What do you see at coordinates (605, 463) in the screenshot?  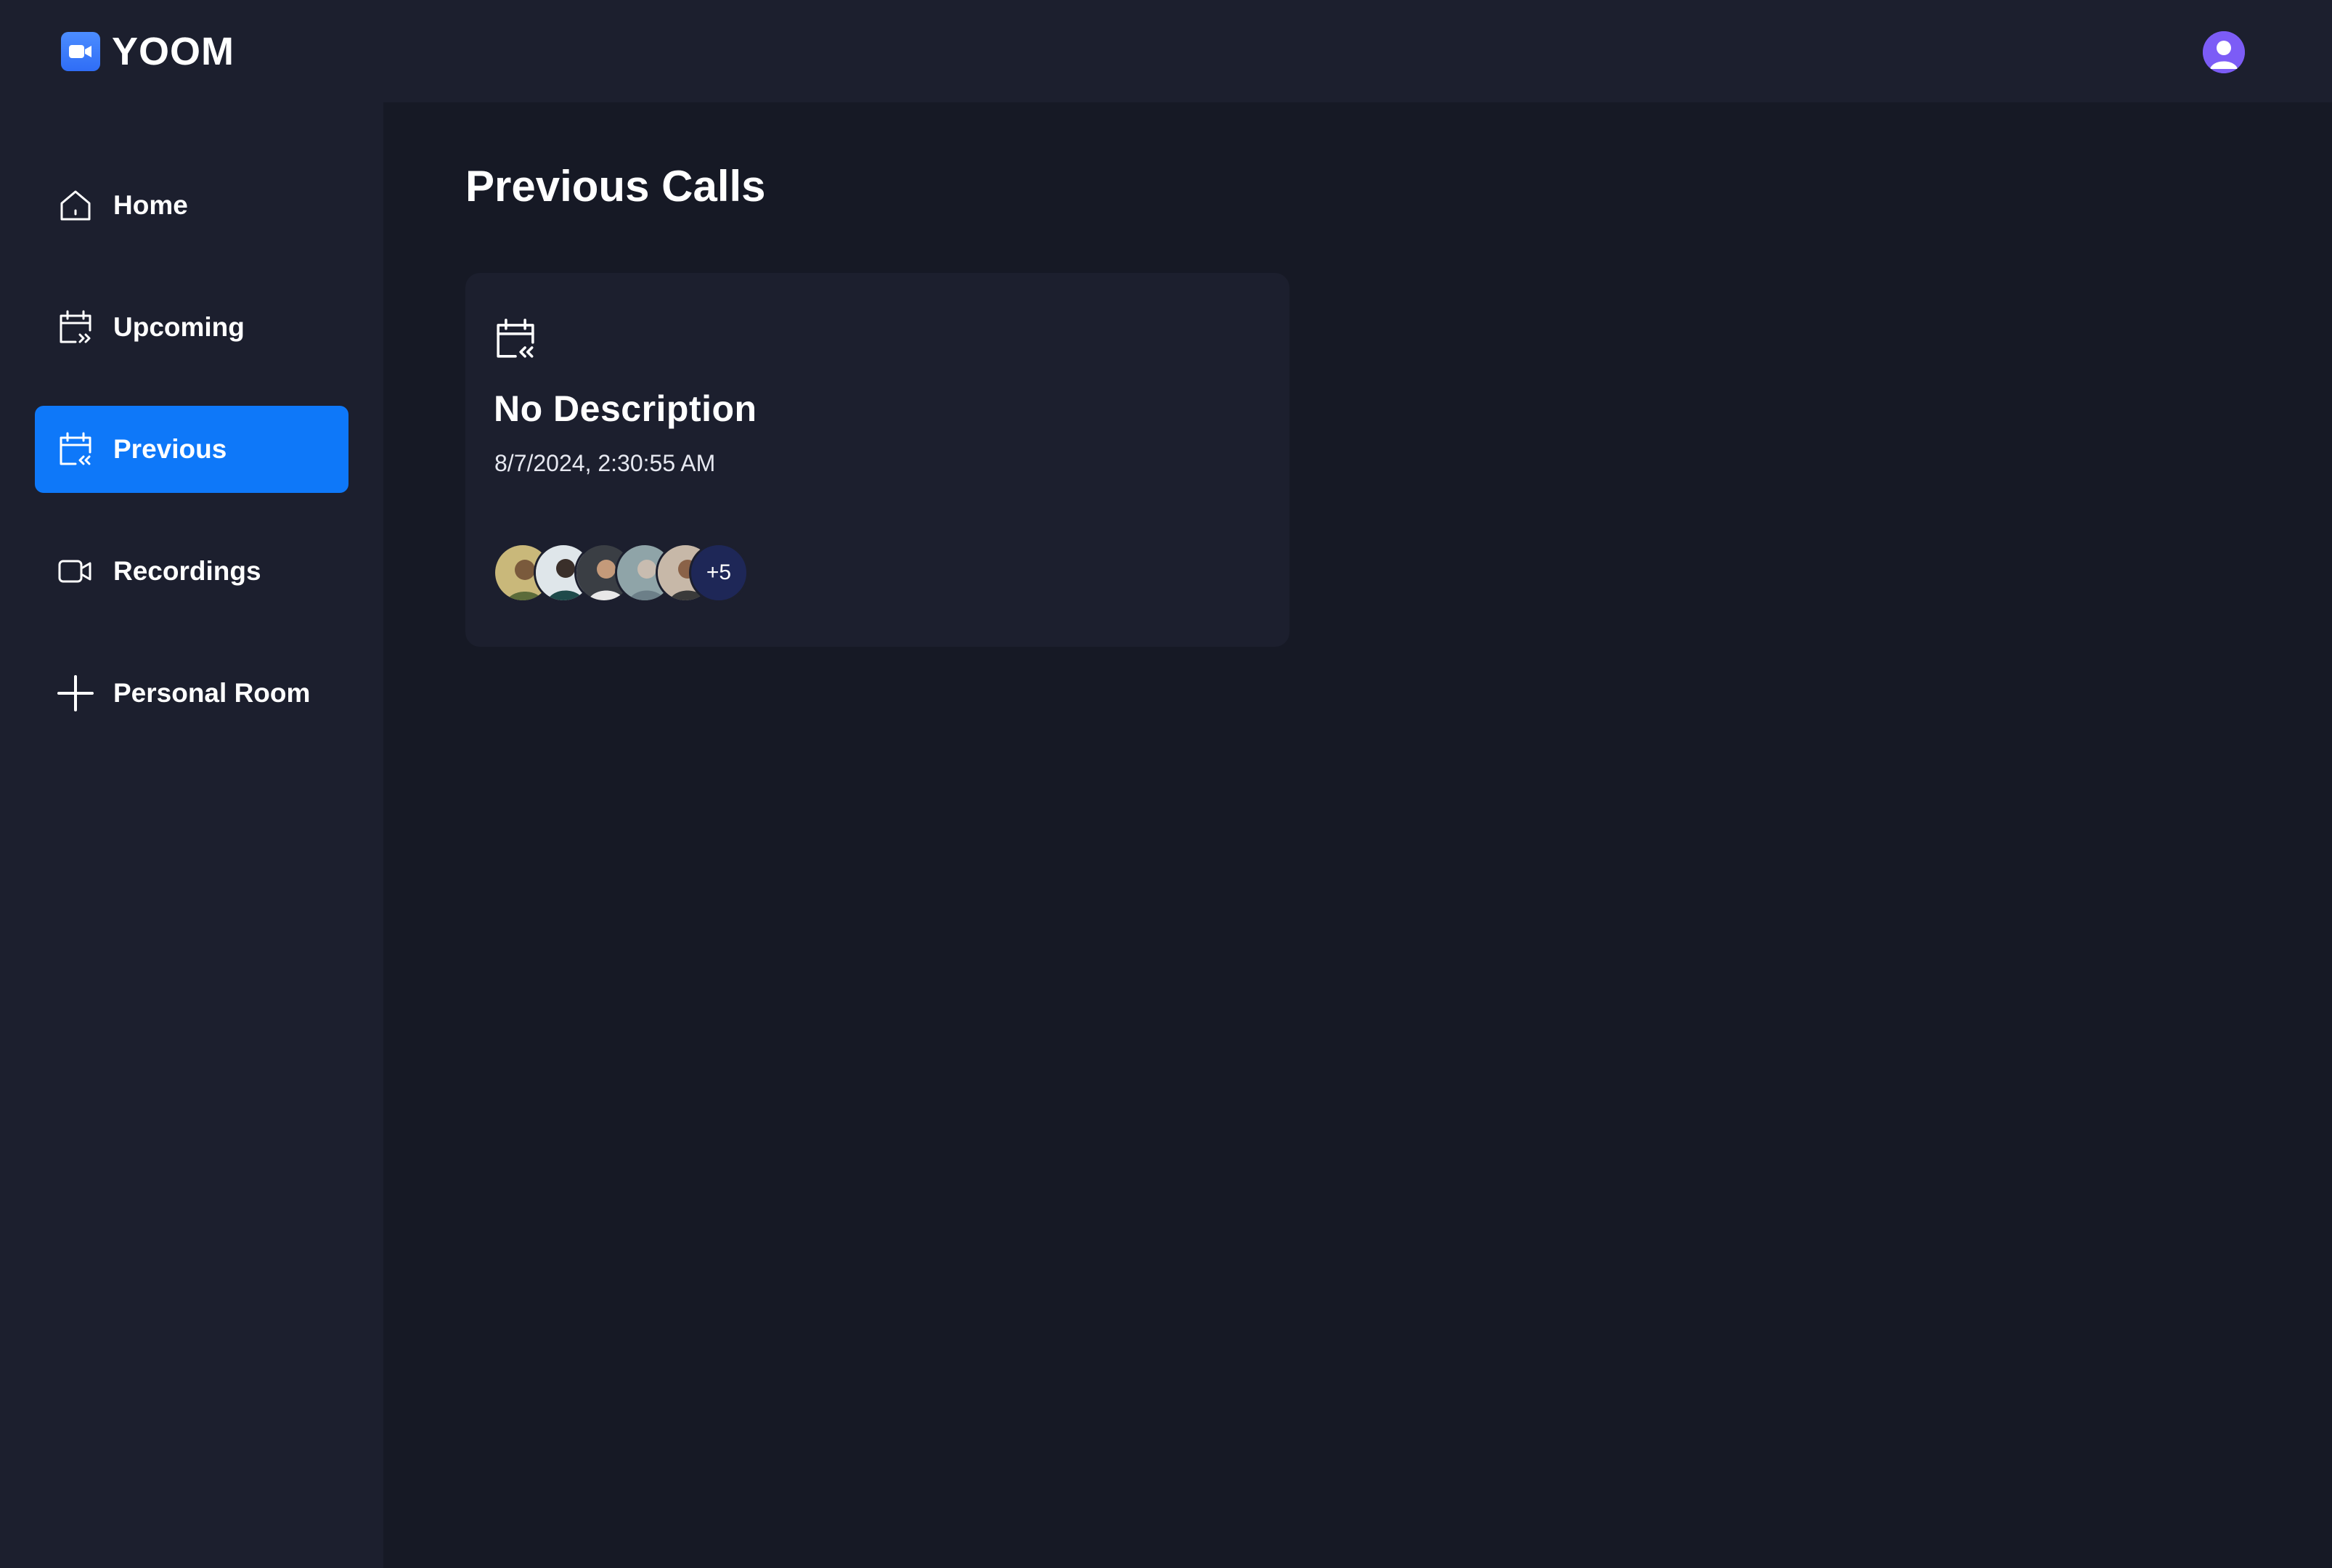 I see `call-date: 8/7/2024, 2:30:55 AM` at bounding box center [605, 463].